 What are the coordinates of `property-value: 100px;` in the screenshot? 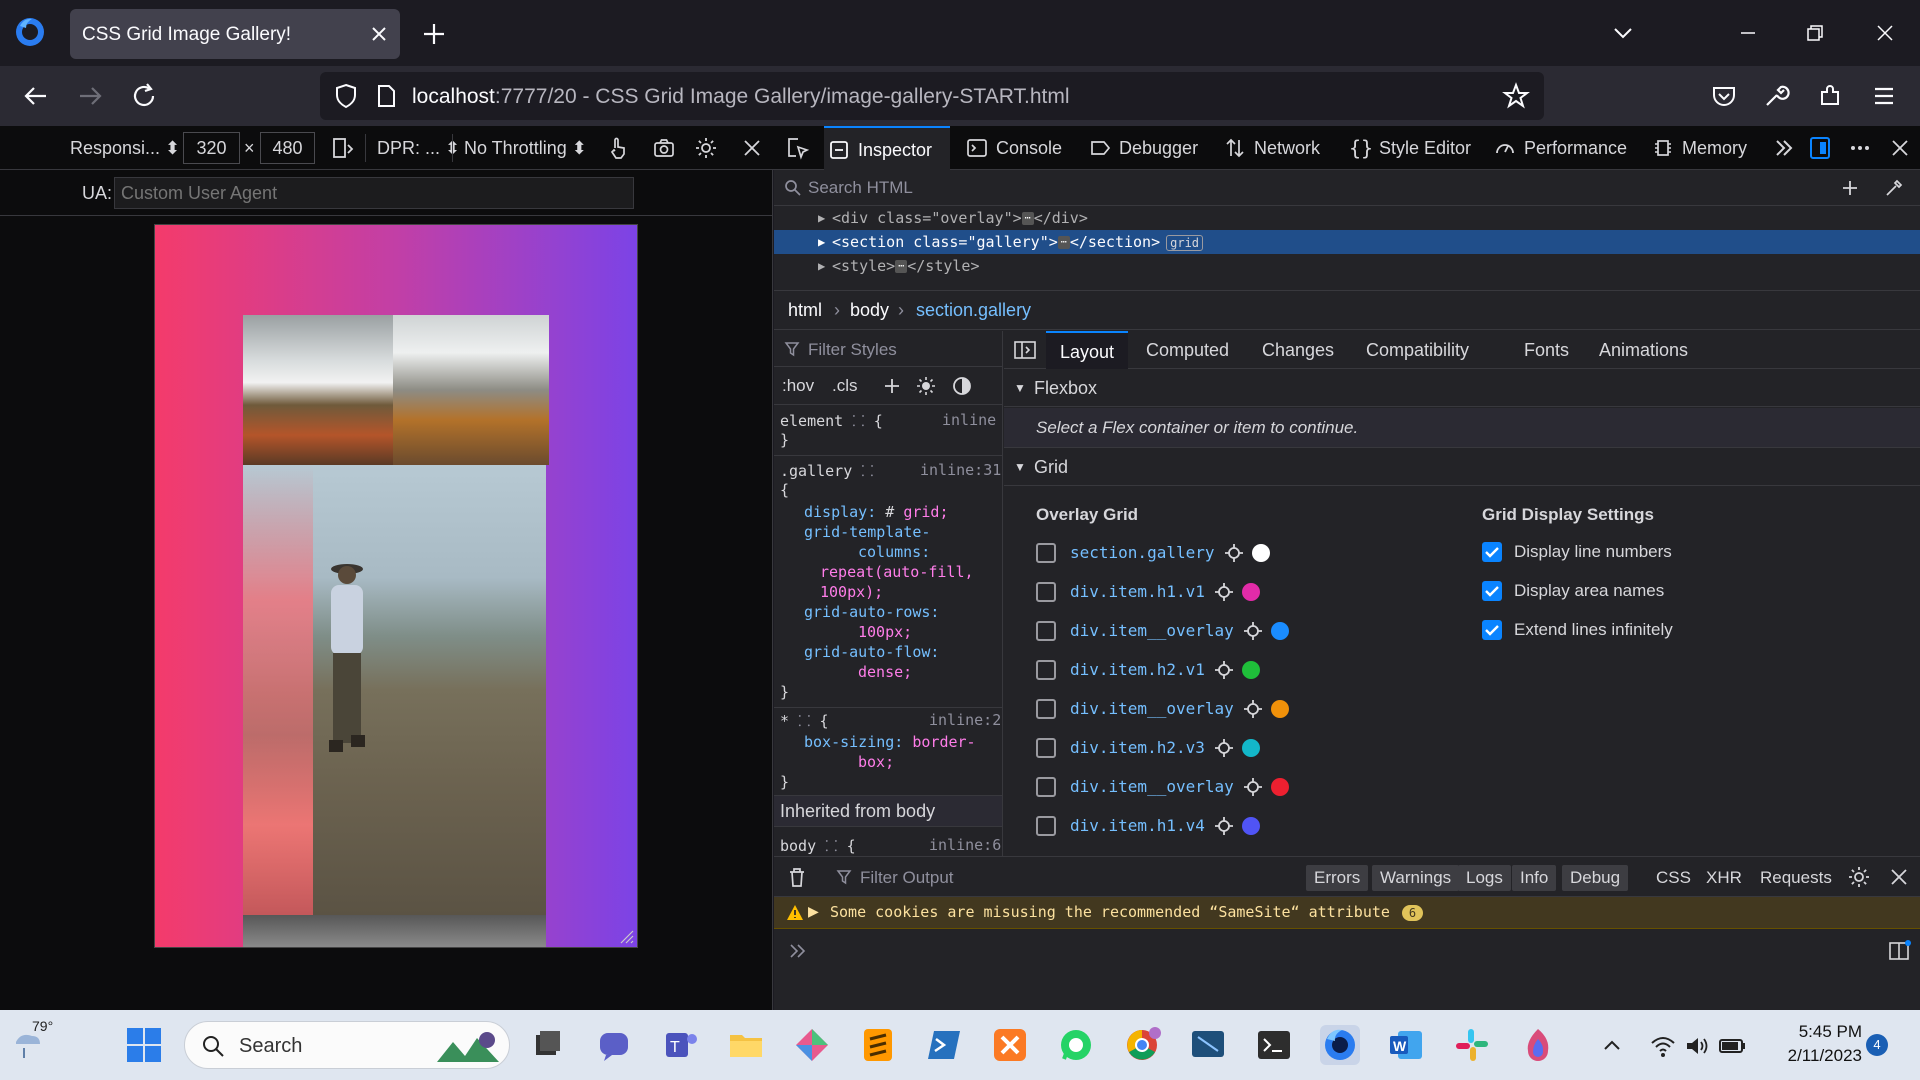 It's located at (885, 632).